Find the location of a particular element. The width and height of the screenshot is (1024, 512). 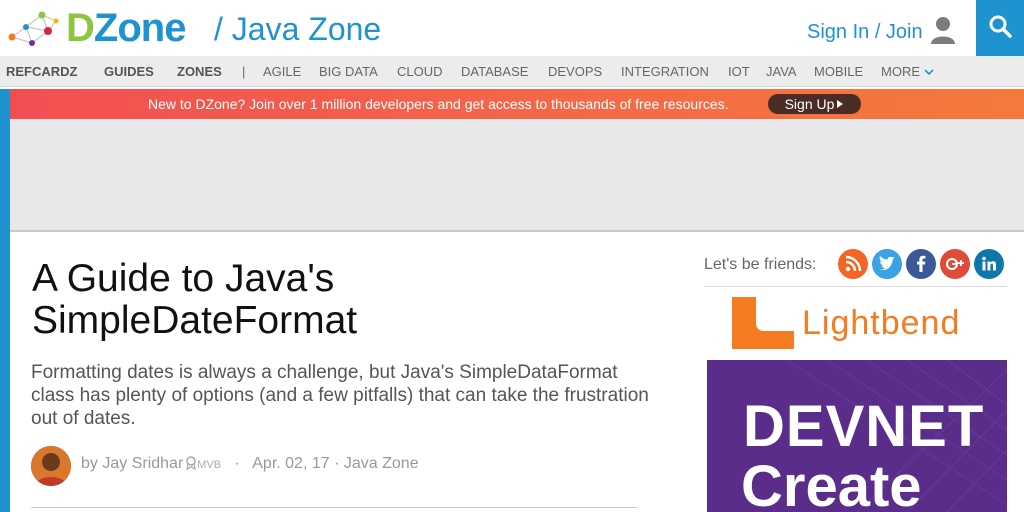

author-avatar is located at coordinates (51, 466).